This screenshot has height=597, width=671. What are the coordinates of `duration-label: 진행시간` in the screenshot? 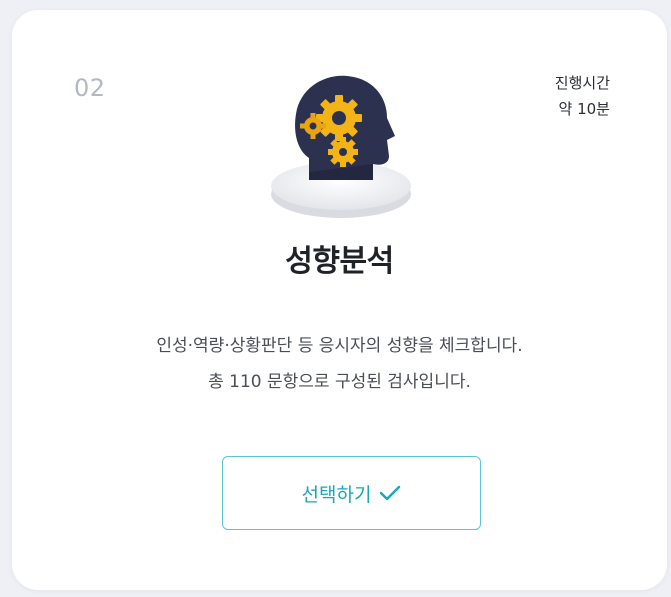 It's located at (582, 83).